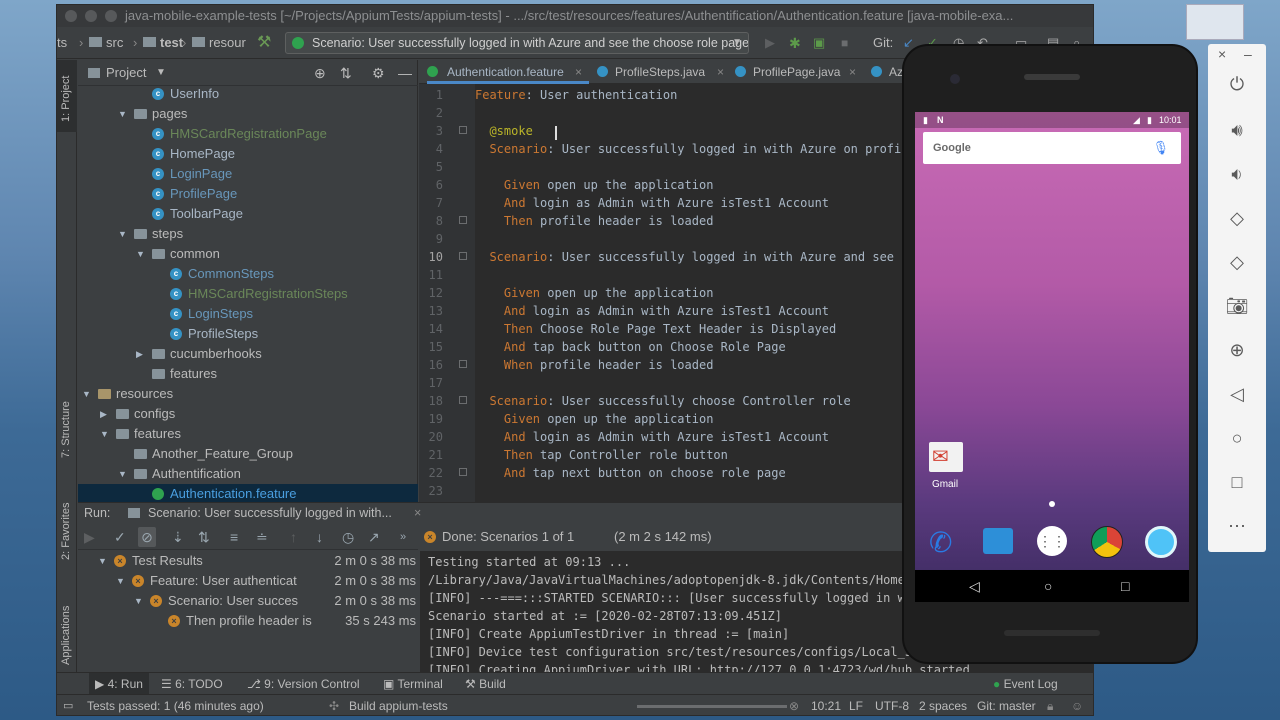 The image size is (1280, 720). Describe the element at coordinates (844, 43) in the screenshot. I see `stop-icon: ■` at that location.